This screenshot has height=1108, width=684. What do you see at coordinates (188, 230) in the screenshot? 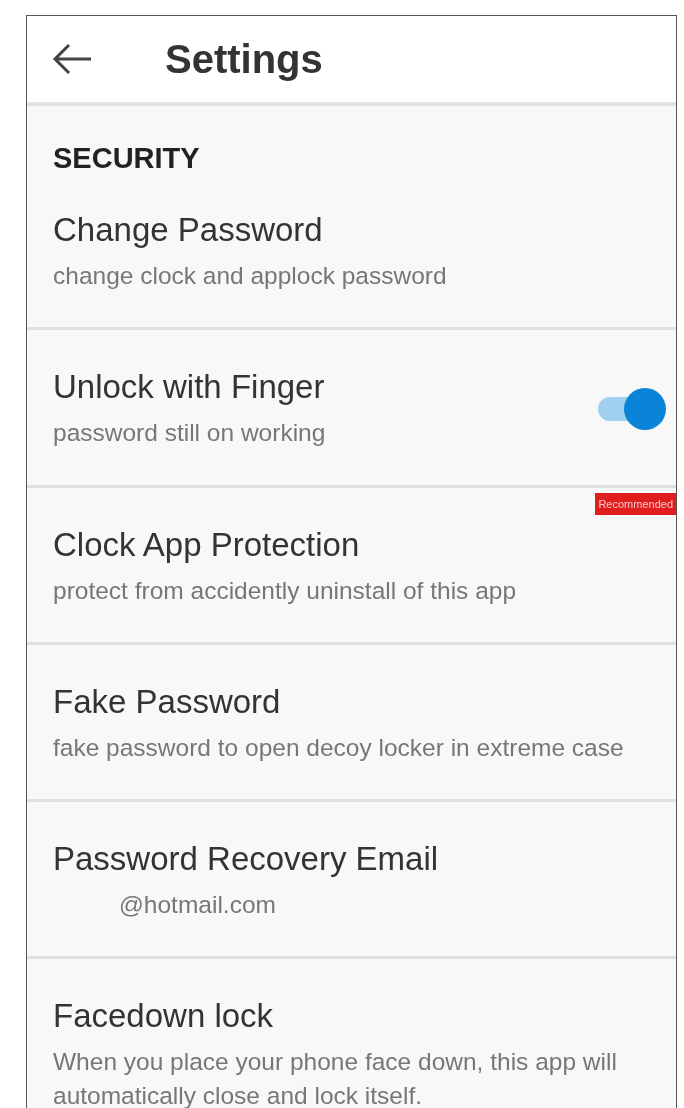
I see `item-title: Change Password` at bounding box center [188, 230].